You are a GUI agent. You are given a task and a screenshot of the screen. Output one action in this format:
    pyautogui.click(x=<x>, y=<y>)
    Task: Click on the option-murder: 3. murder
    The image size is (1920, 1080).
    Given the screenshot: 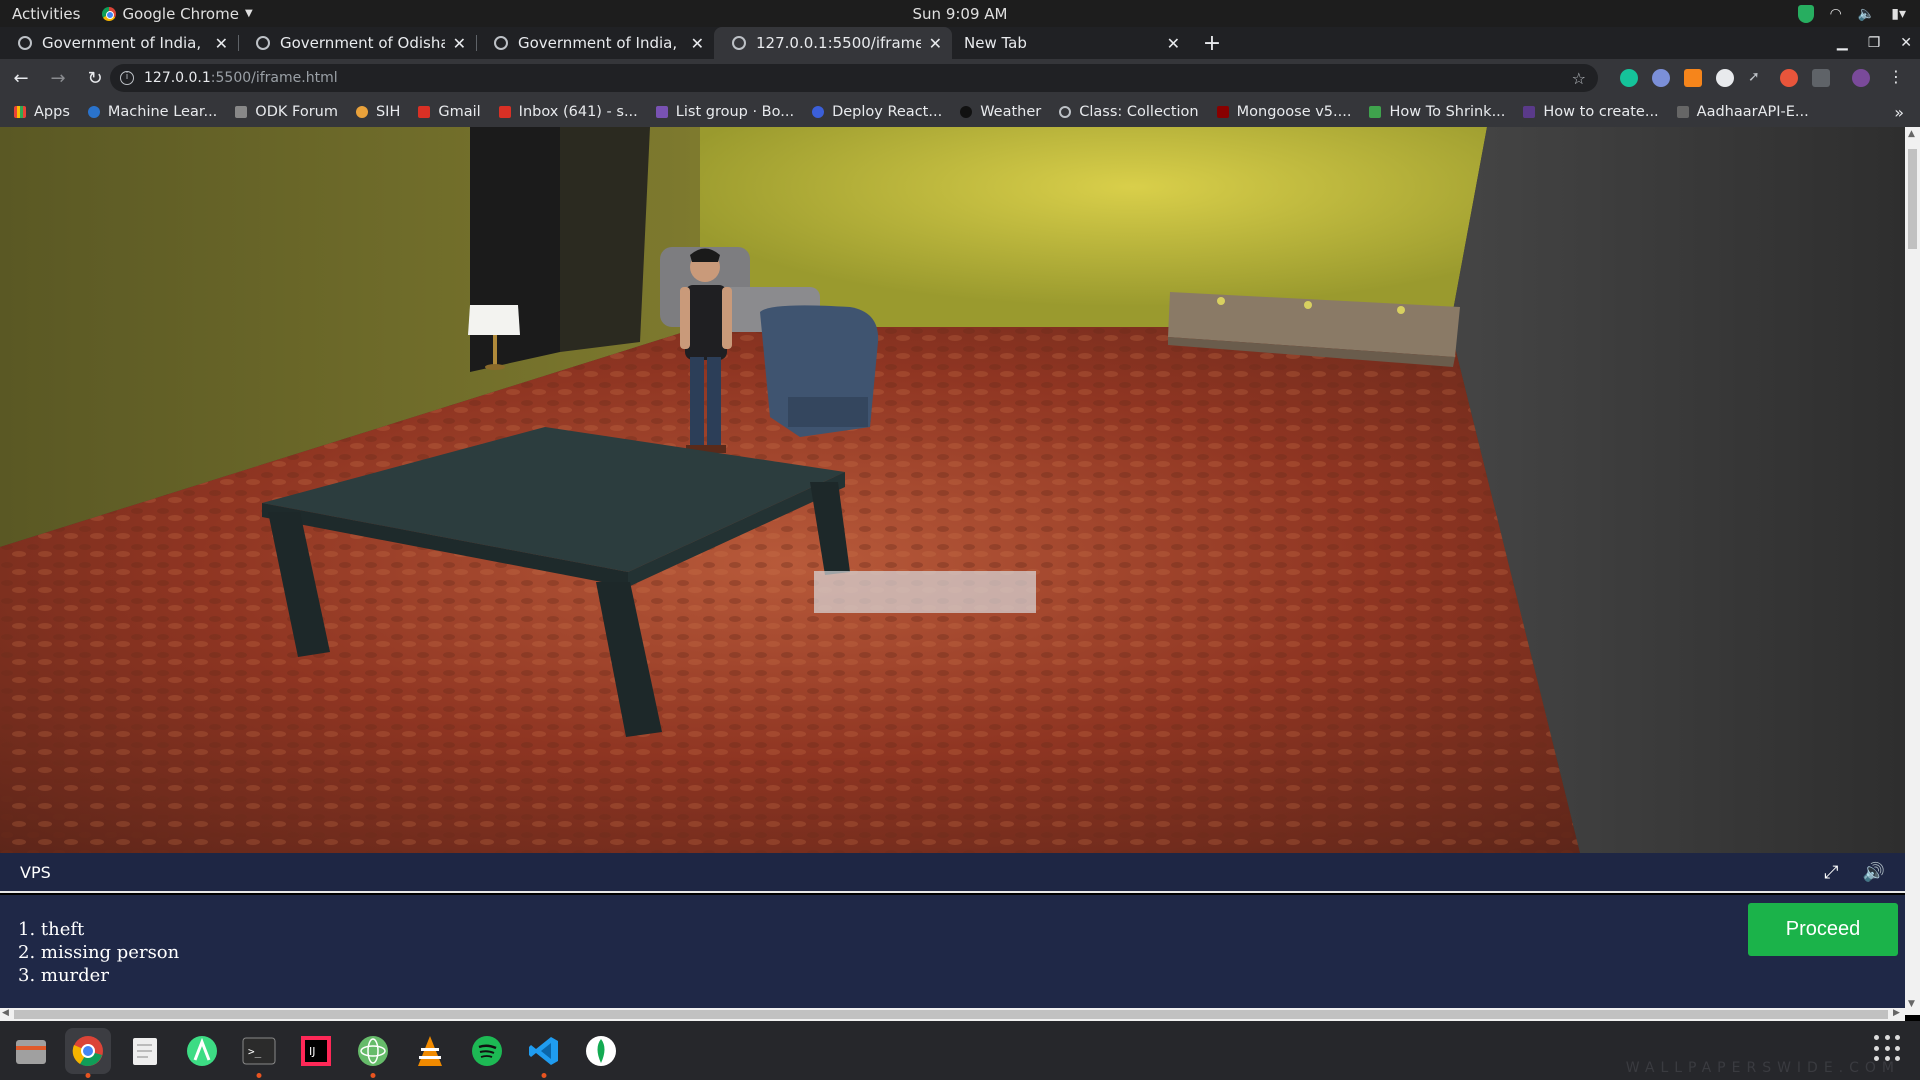 What is the action you would take?
    pyautogui.click(x=63, y=975)
    